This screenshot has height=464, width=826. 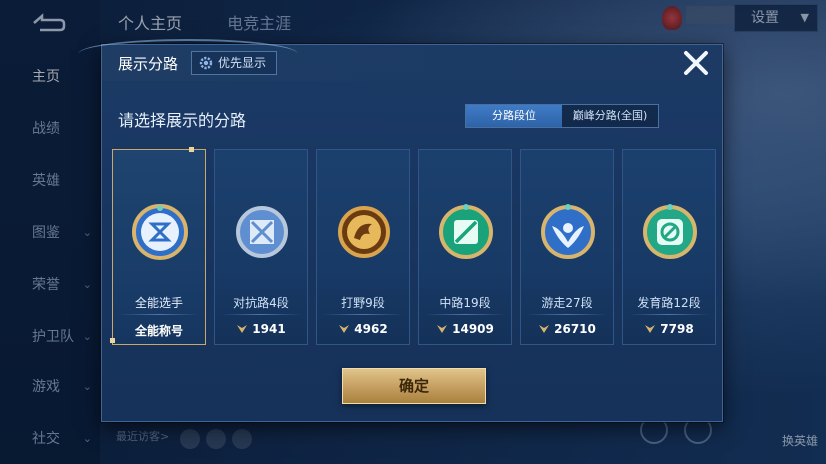 I want to click on lane-card-score: 26710, so click(x=575, y=329).